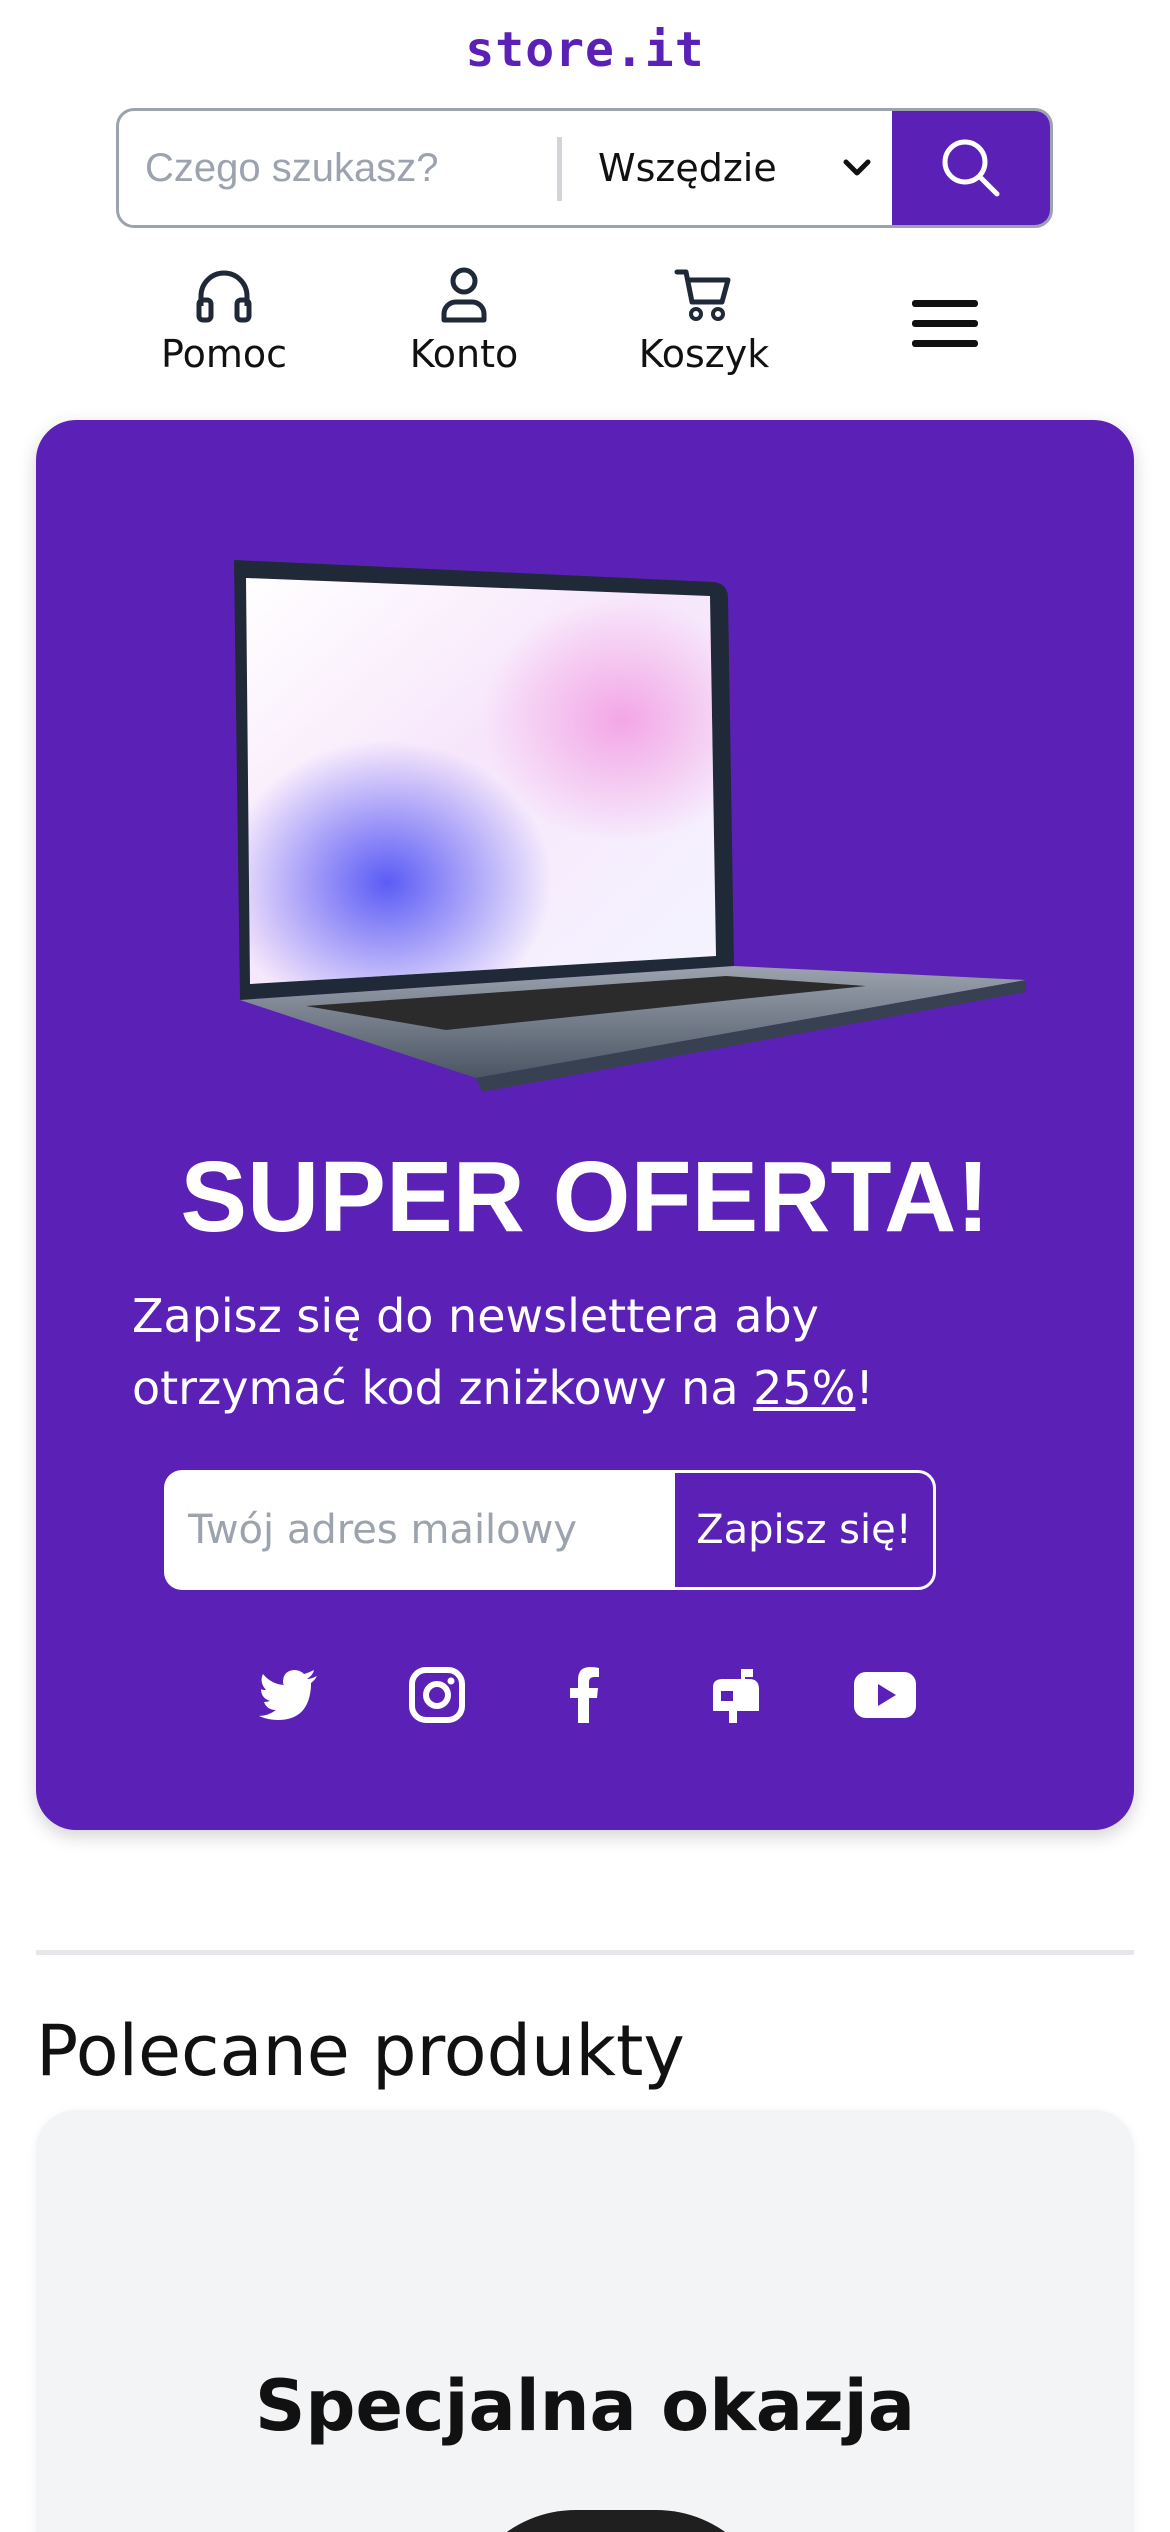 This screenshot has width=1170, height=2532. Describe the element at coordinates (464, 295) in the screenshot. I see `user-icon` at that location.